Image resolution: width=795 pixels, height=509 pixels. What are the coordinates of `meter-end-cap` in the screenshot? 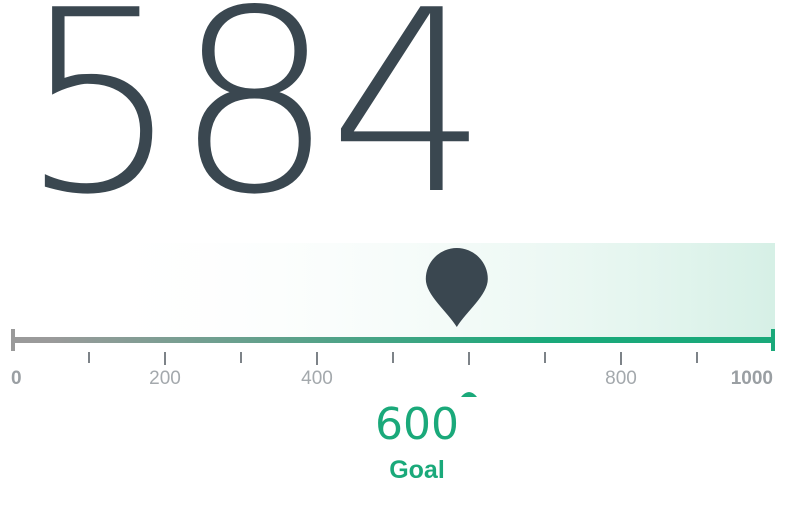 It's located at (773, 340).